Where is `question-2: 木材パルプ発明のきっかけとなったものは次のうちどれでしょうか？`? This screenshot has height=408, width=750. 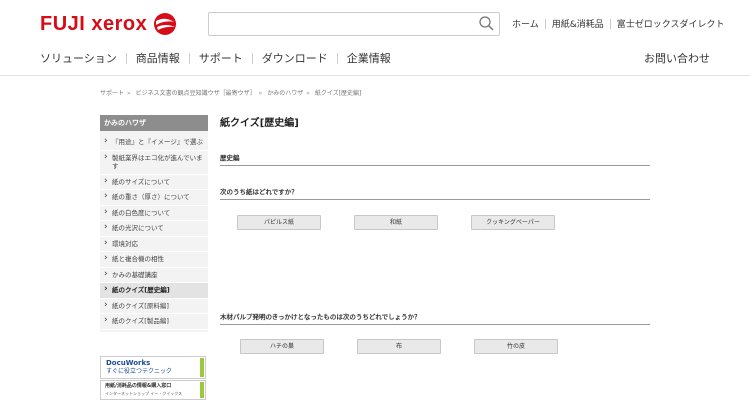 question-2: 木材パルプ発明のきっかけとなったものは次のうちどれでしょうか？ is located at coordinates (435, 318).